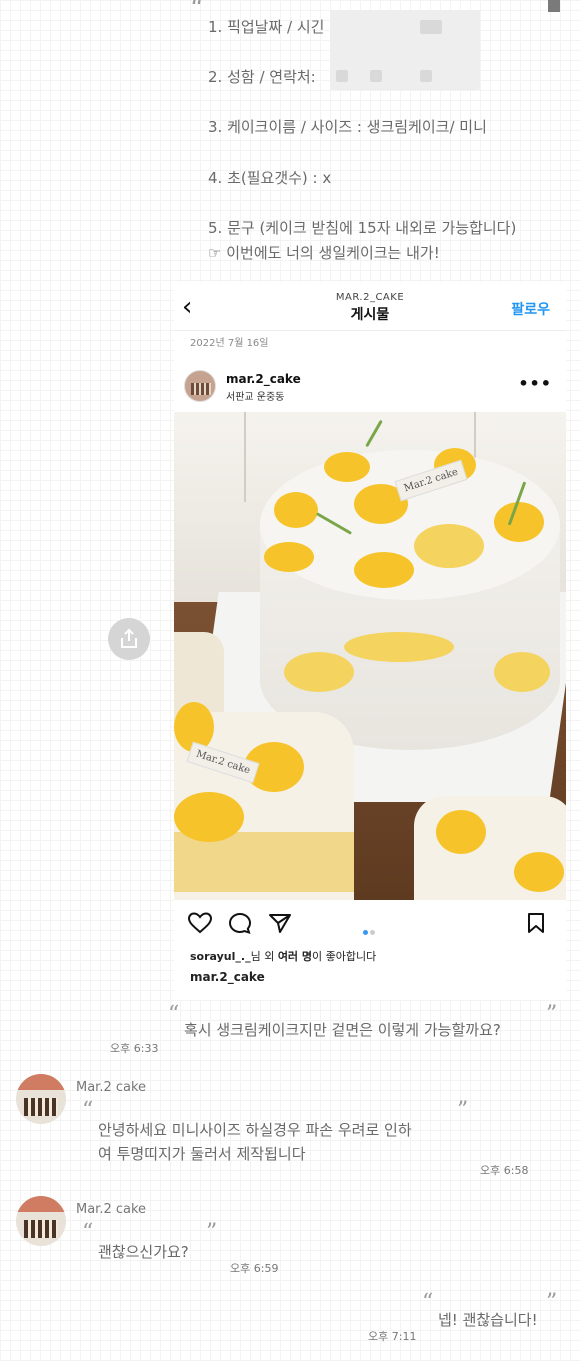 The height and width of the screenshot is (1361, 580). I want to click on caption-username: mar.2_cake, so click(227, 977).